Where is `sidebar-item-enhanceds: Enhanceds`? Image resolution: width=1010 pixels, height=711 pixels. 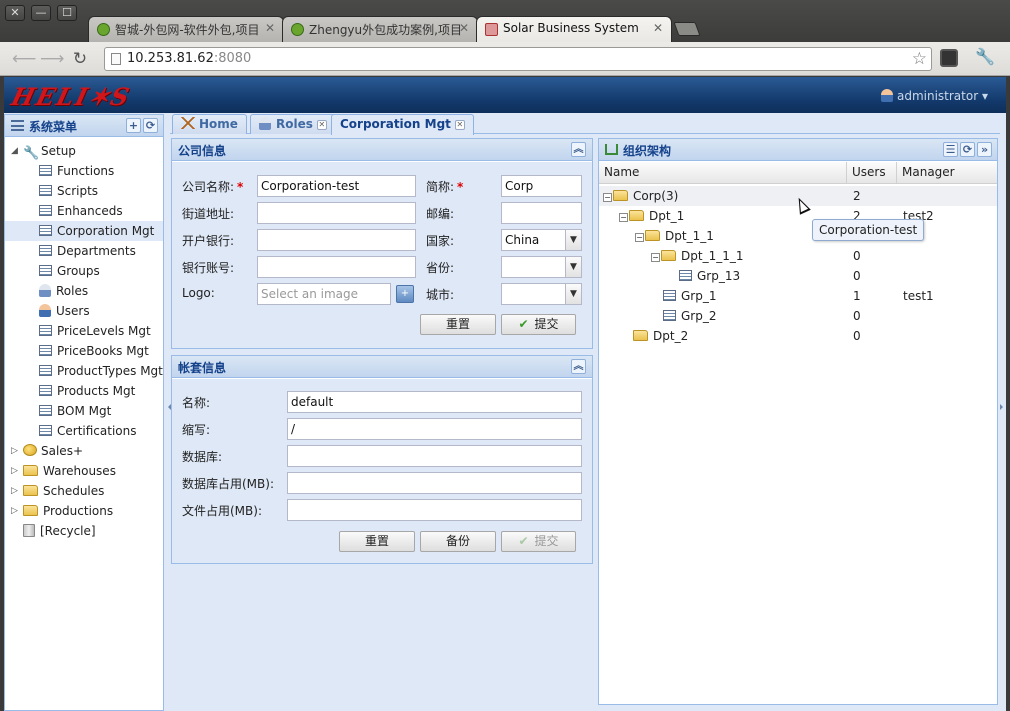
sidebar-item-enhanceds: Enhanceds is located at coordinates (84, 211).